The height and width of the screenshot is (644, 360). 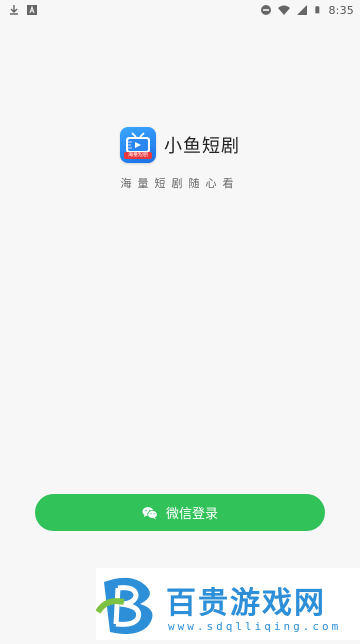 What do you see at coordinates (180, 183) in the screenshot?
I see `app-slogan: 海量短剧随心看` at bounding box center [180, 183].